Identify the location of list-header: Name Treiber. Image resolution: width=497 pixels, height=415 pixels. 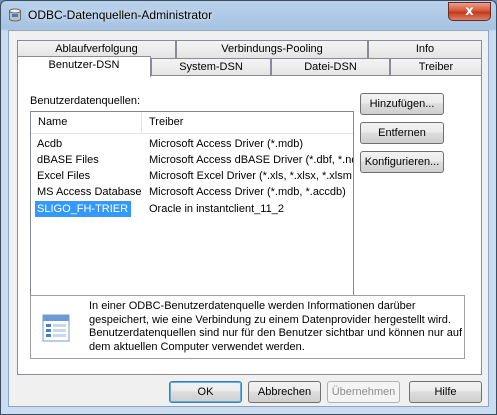
(192, 123).